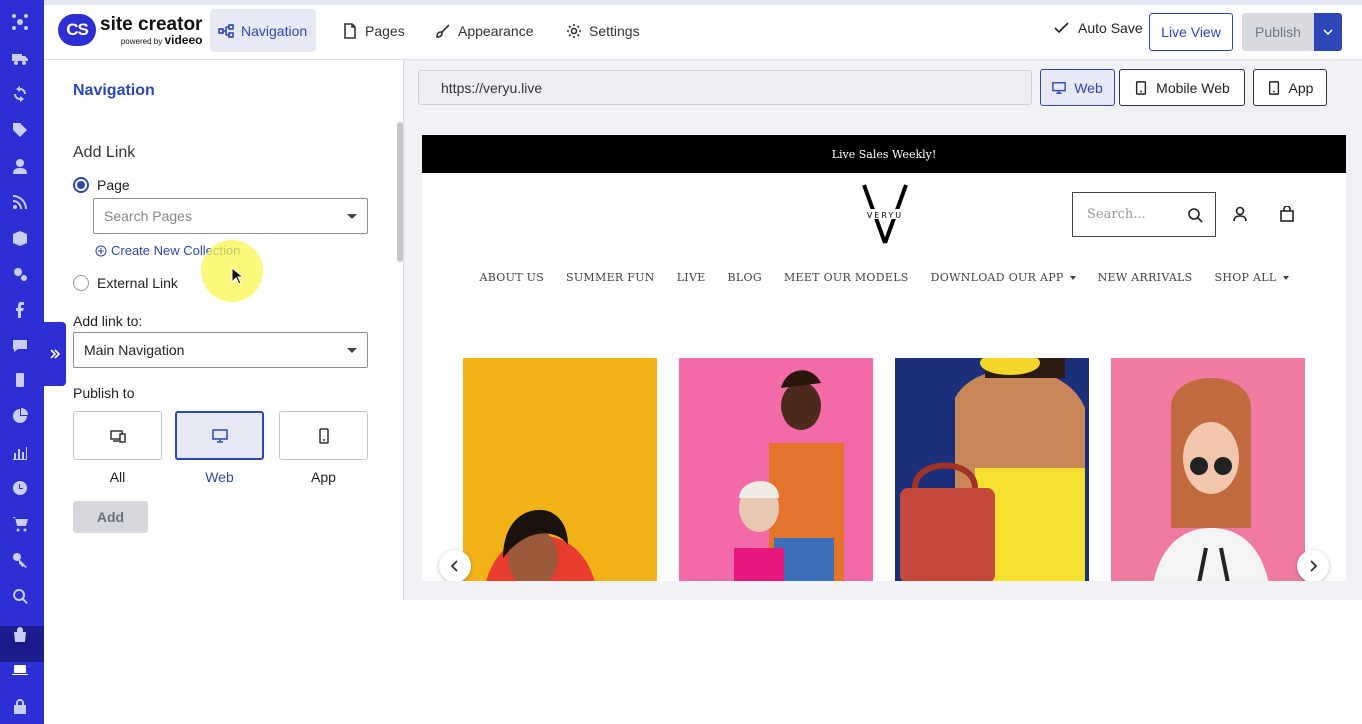 This screenshot has width=1362, height=724. What do you see at coordinates (134, 350) in the screenshot?
I see `add-link-to-value: Main Navigation` at bounding box center [134, 350].